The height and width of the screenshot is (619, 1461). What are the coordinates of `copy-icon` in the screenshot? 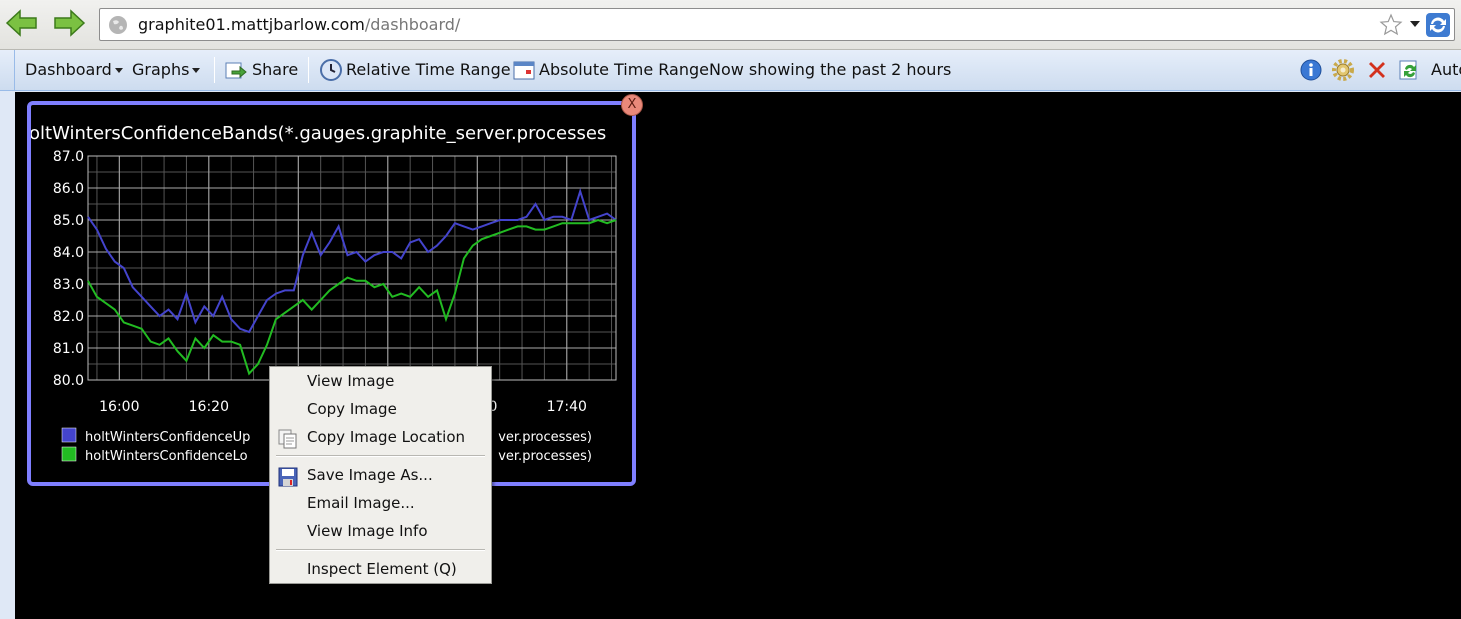 It's located at (287, 439).